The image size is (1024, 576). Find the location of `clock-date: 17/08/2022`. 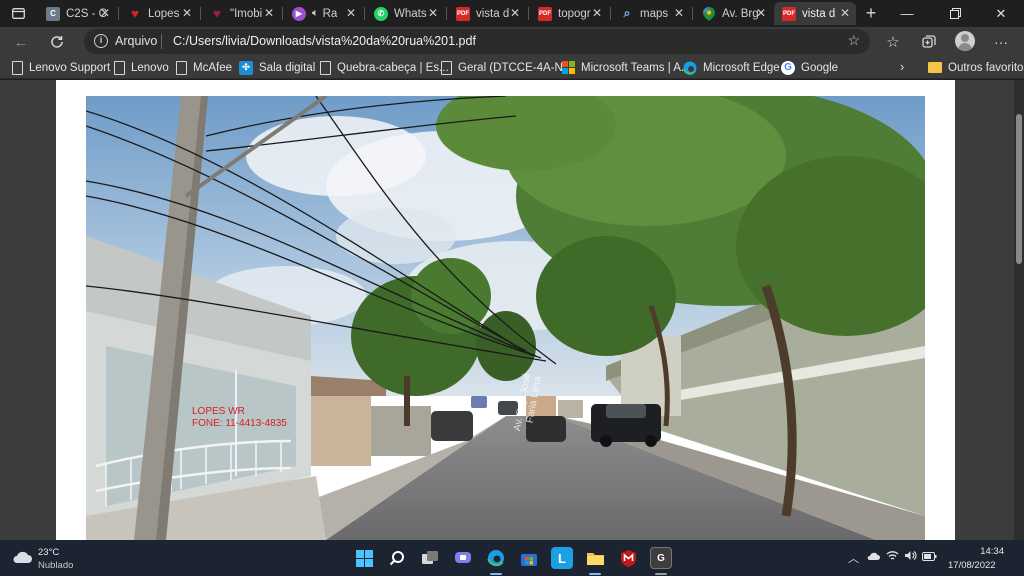

clock-date: 17/08/2022 is located at coordinates (972, 565).